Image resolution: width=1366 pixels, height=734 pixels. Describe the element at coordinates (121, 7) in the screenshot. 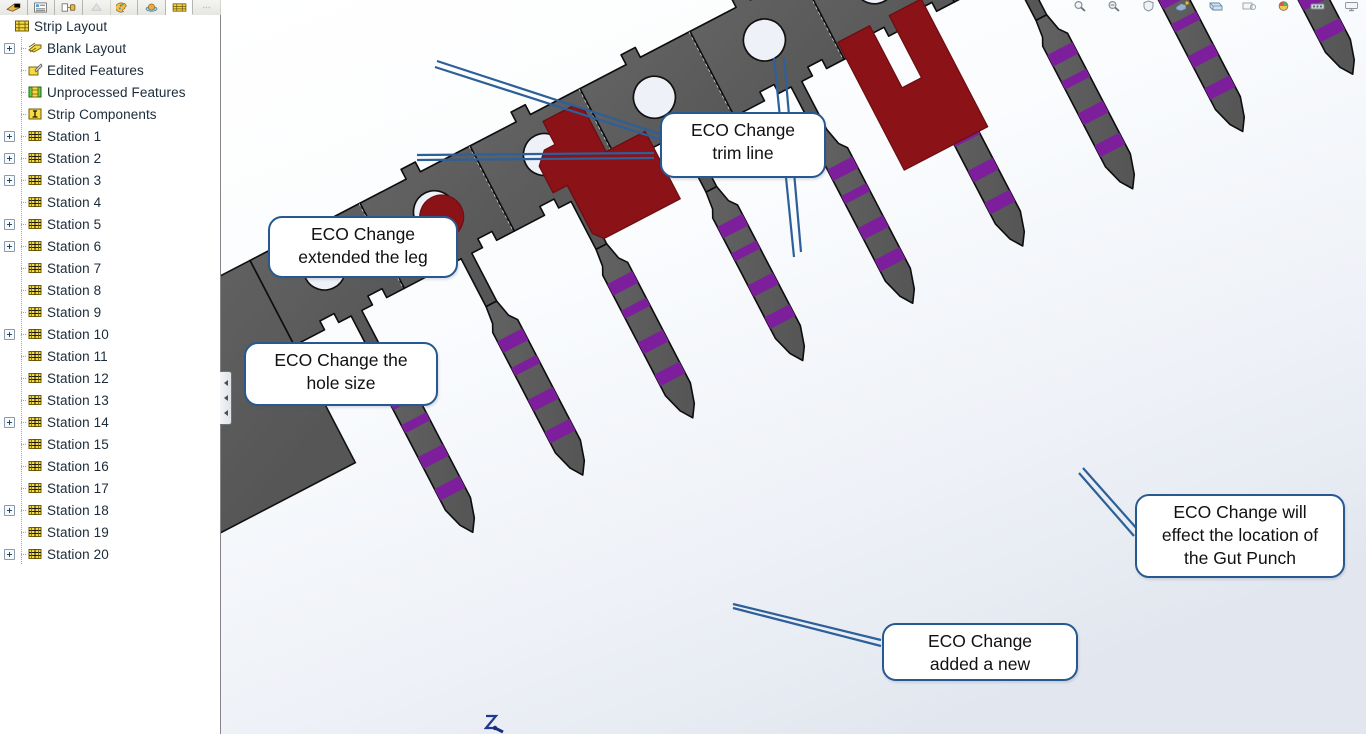

I see `palette-icon` at that location.